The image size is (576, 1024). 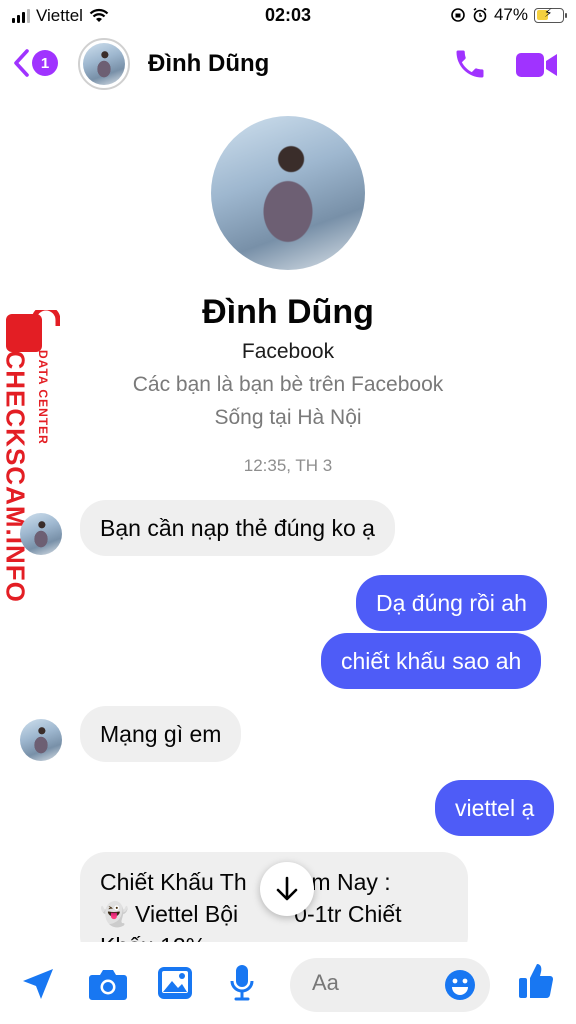 I want to click on message-text: 0-1tr Chiết, so click(x=348, y=914).